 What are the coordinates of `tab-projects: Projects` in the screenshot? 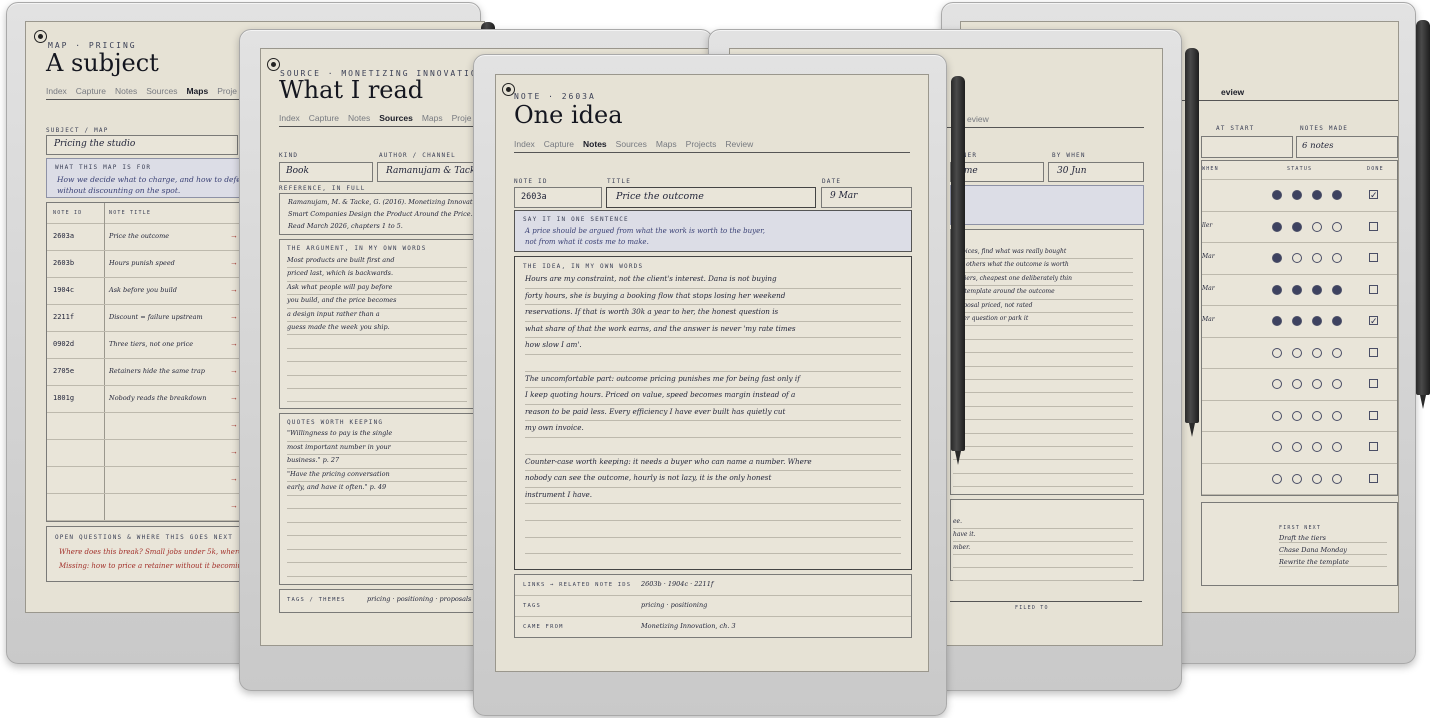 It's located at (701, 144).